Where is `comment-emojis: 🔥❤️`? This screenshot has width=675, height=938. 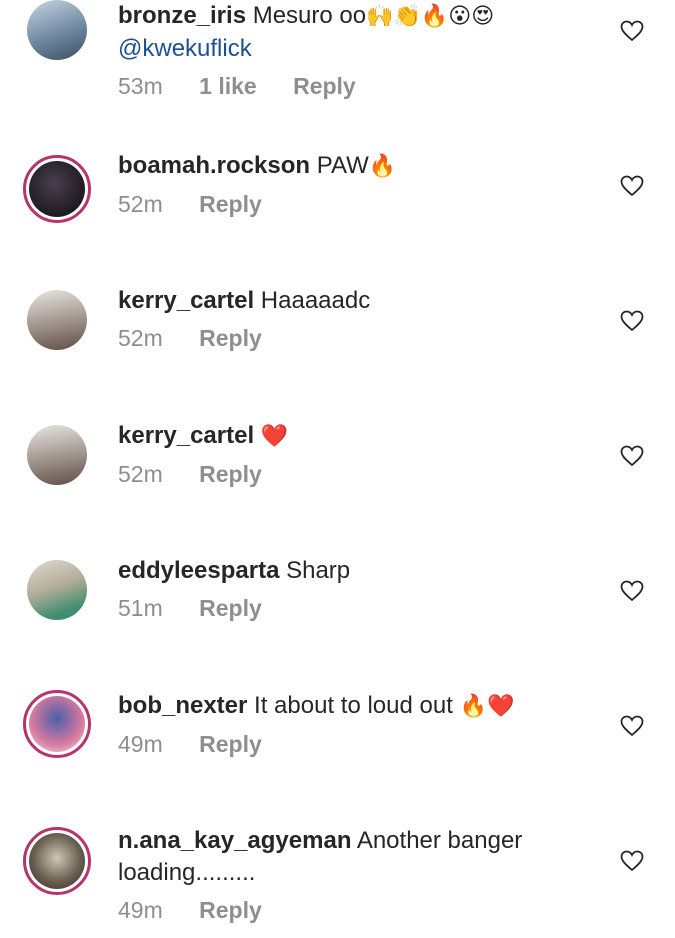
comment-emojis: 🔥❤️ is located at coordinates (487, 706).